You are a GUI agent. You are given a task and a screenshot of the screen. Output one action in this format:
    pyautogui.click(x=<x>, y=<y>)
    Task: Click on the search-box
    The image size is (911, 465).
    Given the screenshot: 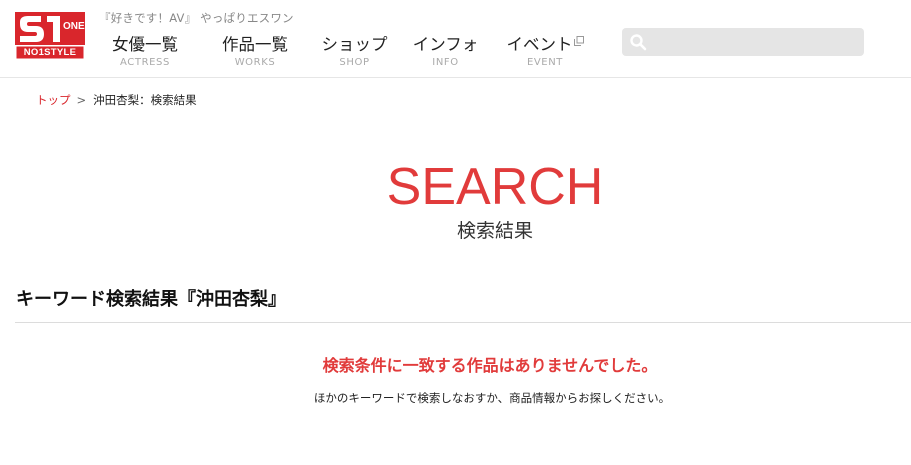 What is the action you would take?
    pyautogui.click(x=743, y=42)
    